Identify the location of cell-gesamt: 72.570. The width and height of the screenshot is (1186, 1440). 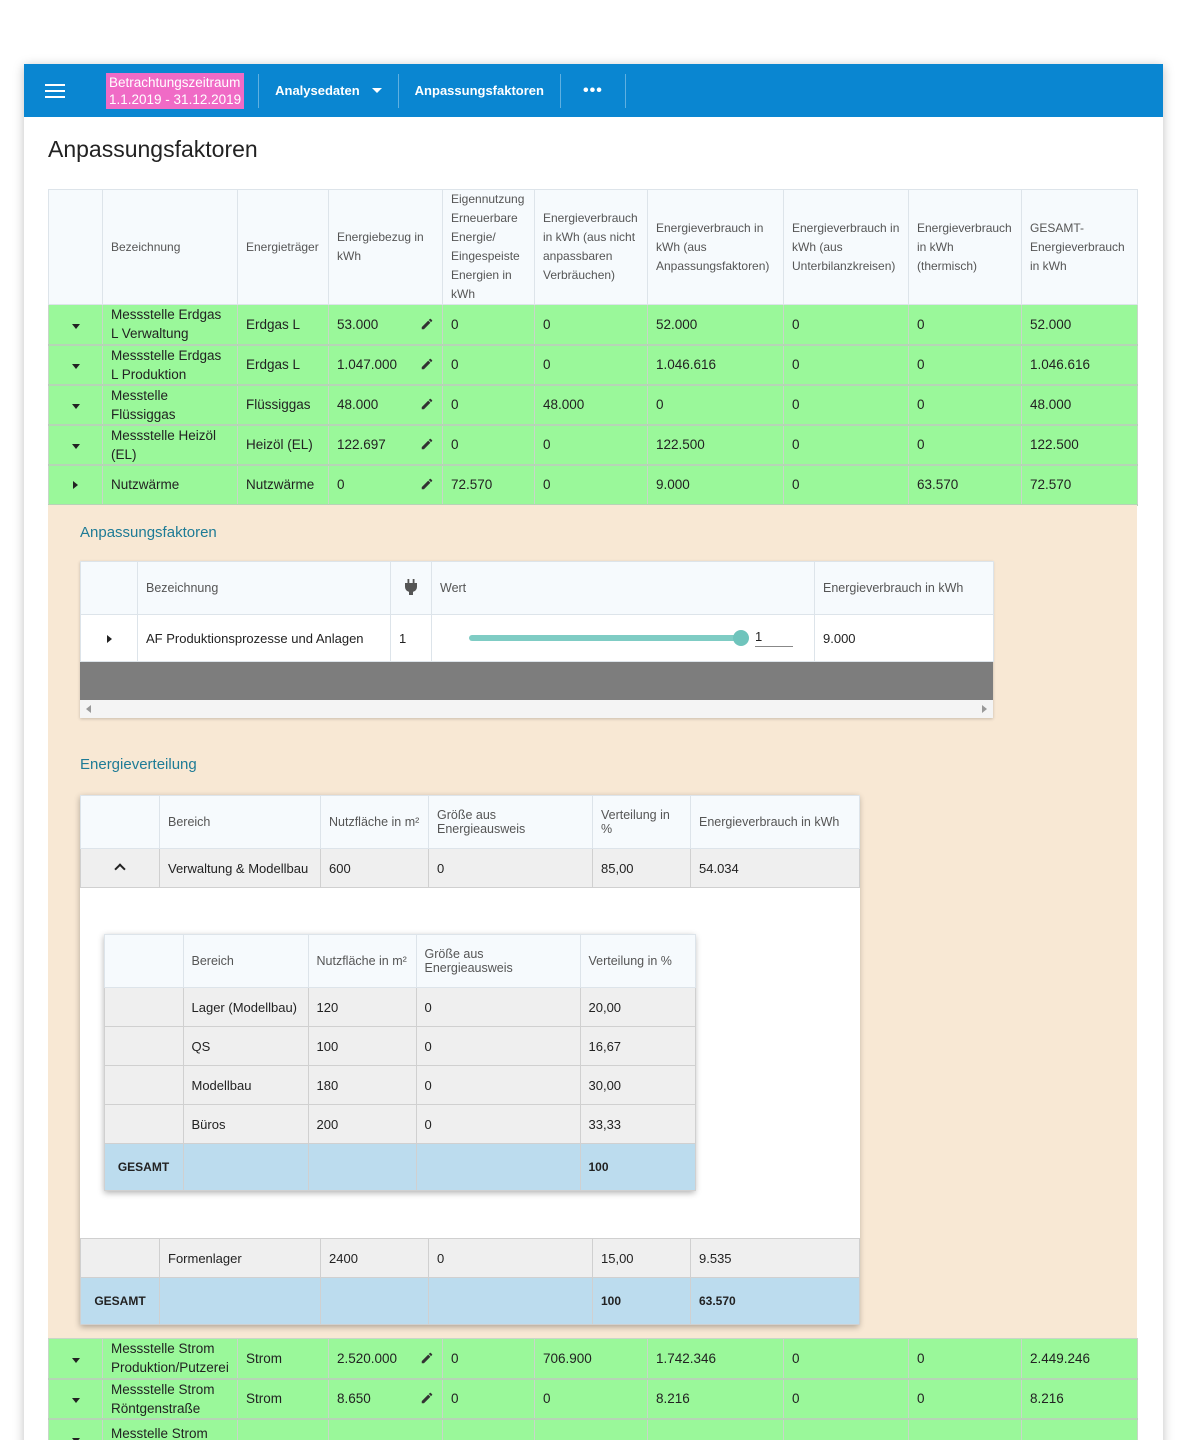
(1079, 485).